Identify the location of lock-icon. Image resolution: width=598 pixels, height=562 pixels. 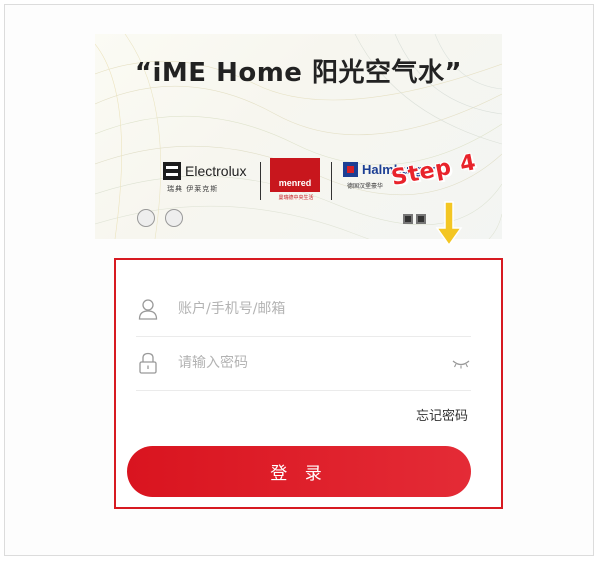
(148, 363).